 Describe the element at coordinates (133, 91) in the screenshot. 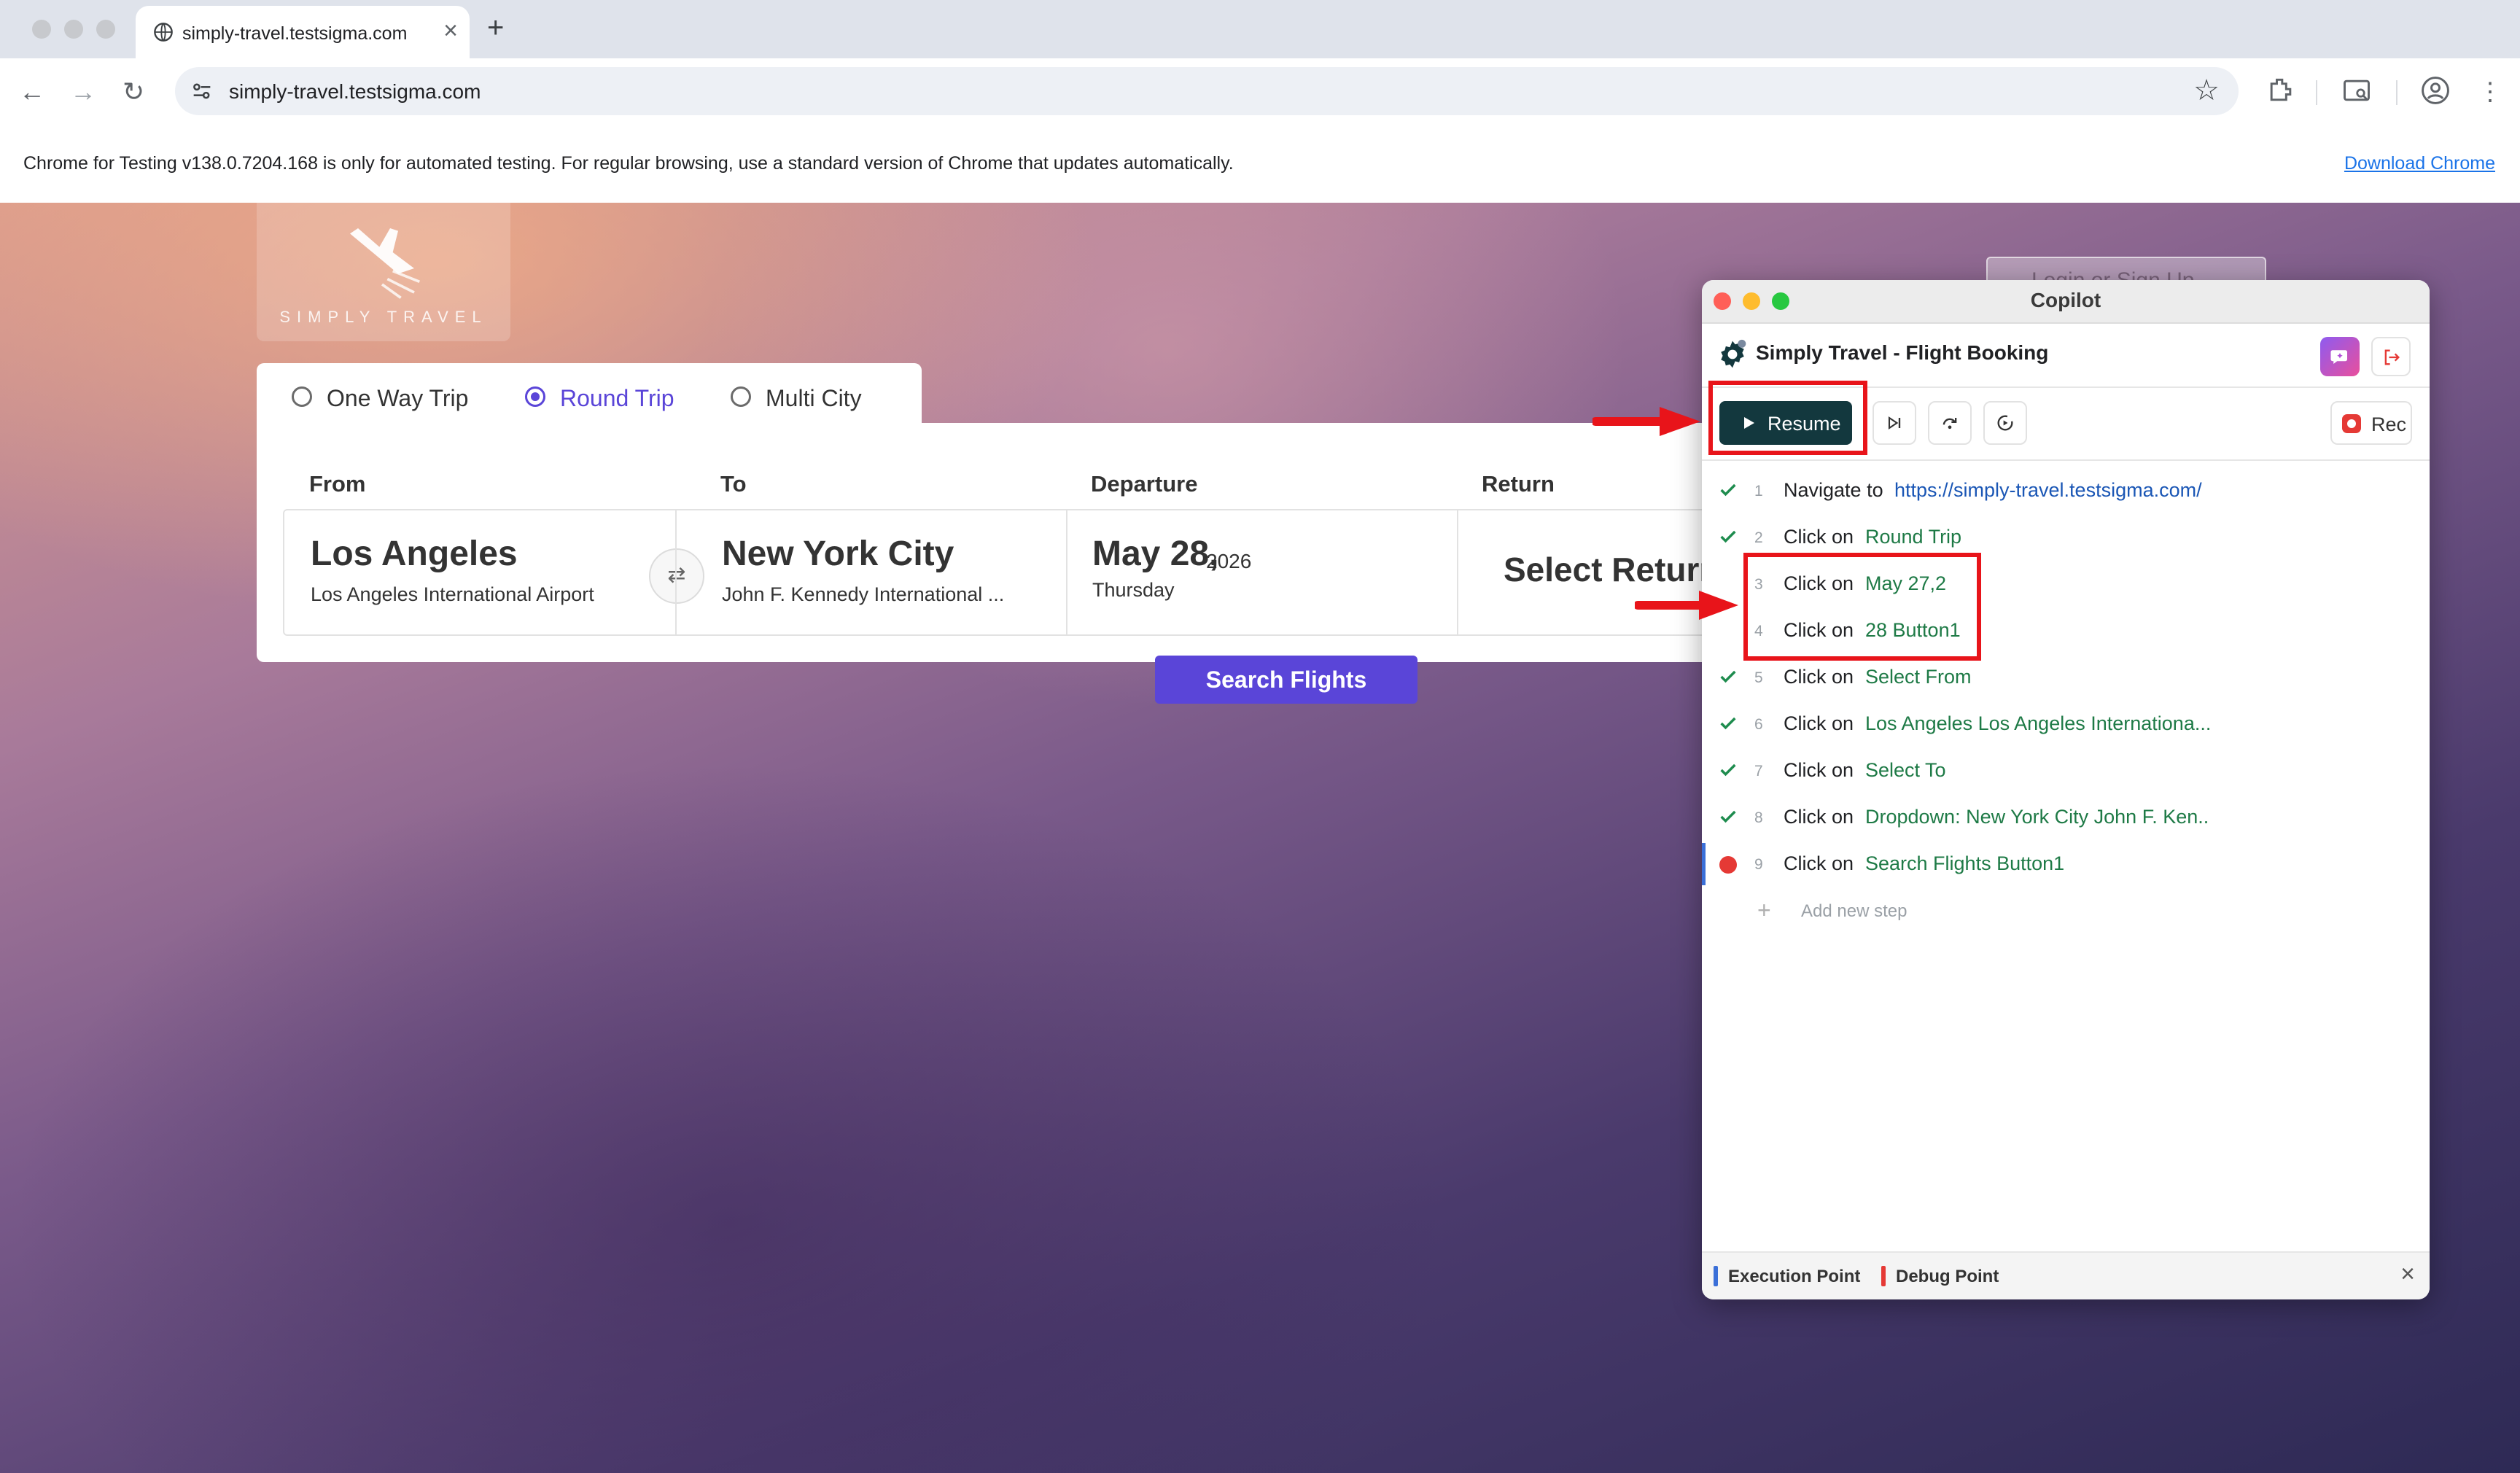

I see `reload-icon: ↻` at that location.